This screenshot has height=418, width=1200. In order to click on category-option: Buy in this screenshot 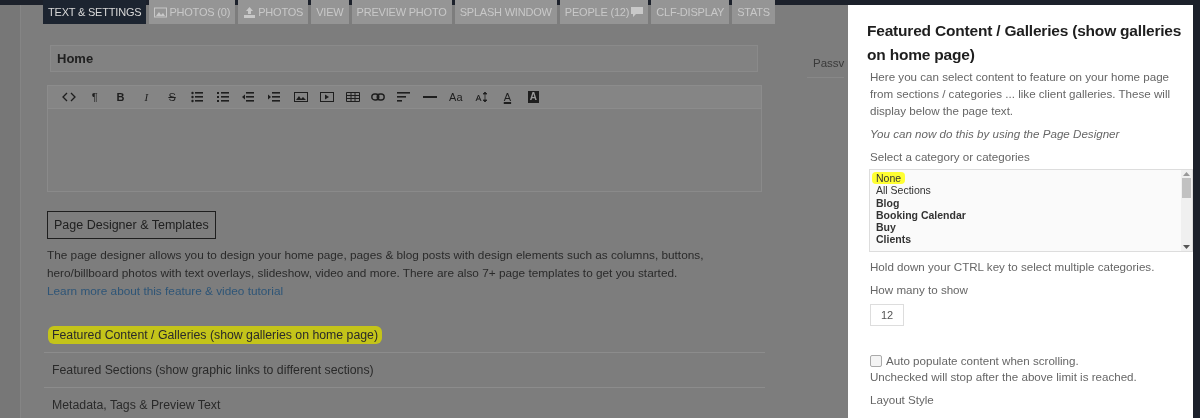, I will do `click(886, 227)`.